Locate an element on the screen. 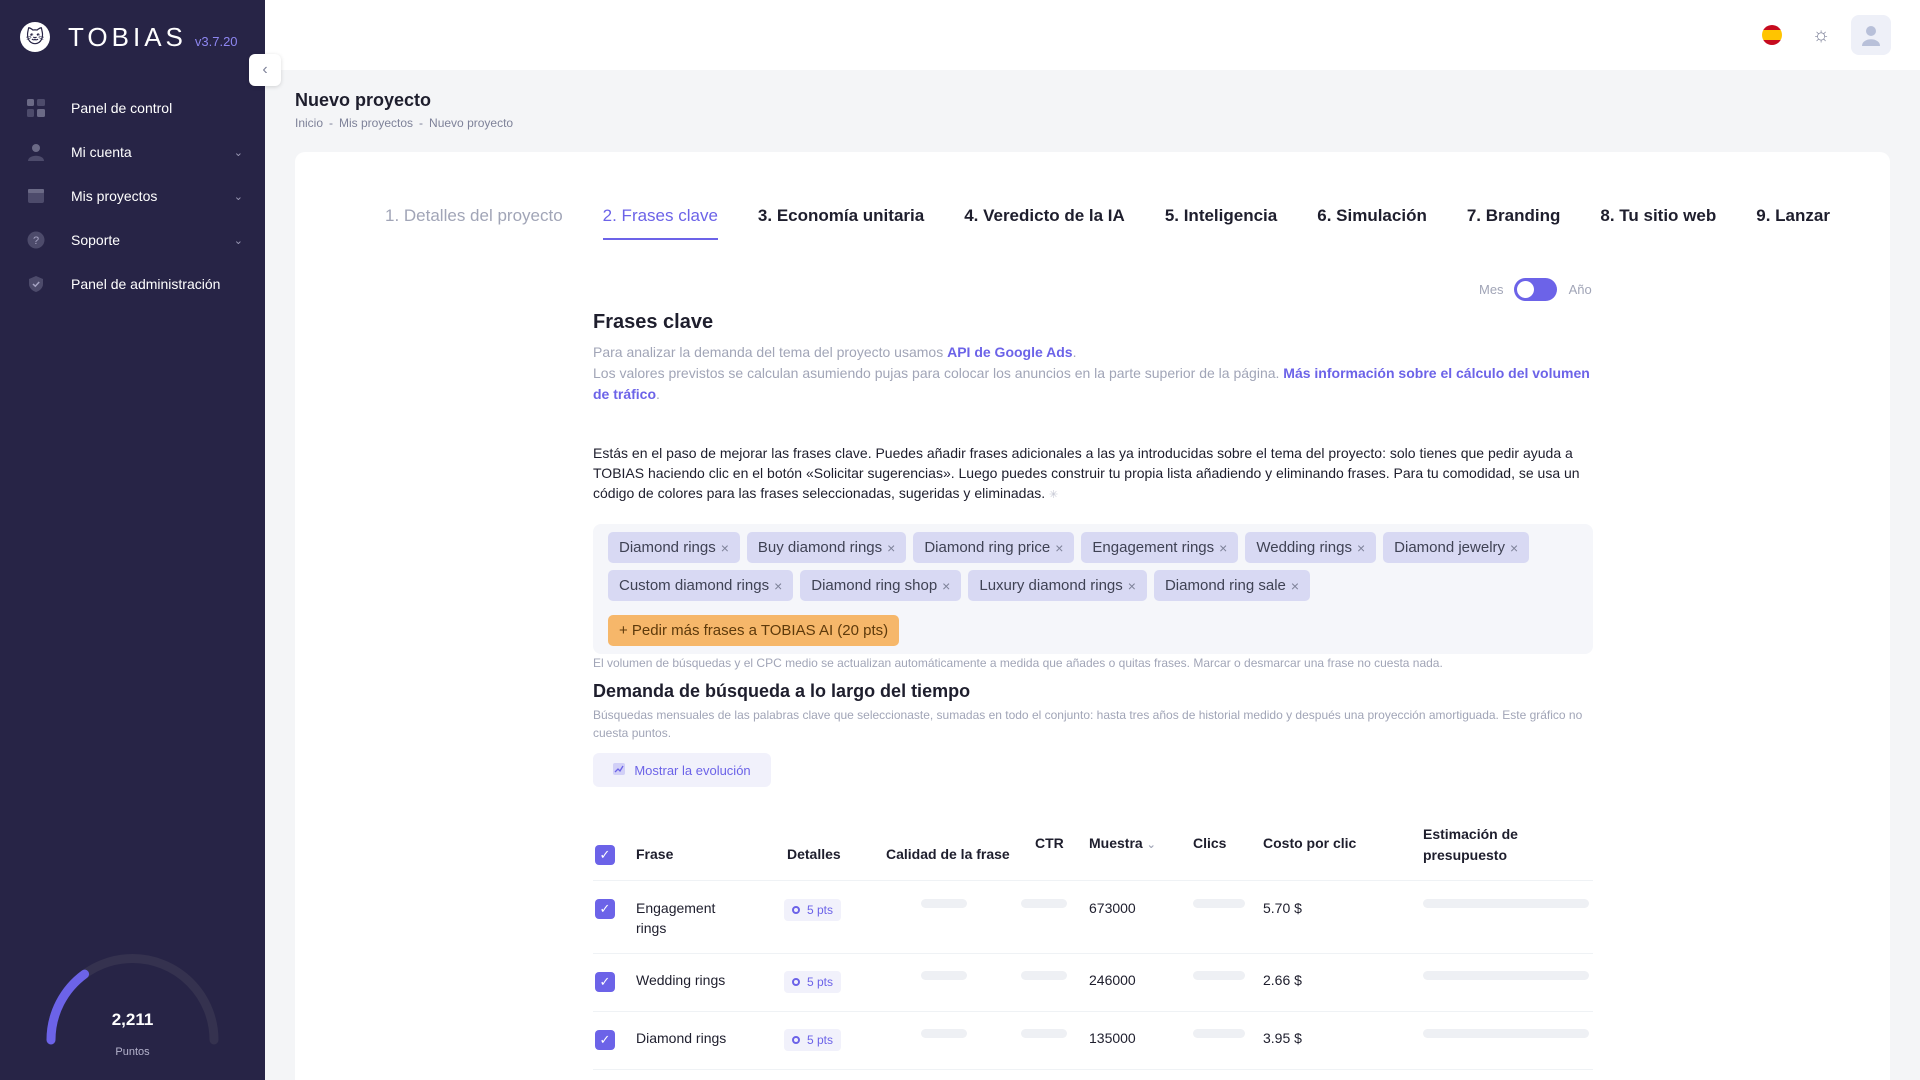  table-row: ✓ Diamond rings 5 pts 135000 3.95 $ is located at coordinates (1093, 1041).